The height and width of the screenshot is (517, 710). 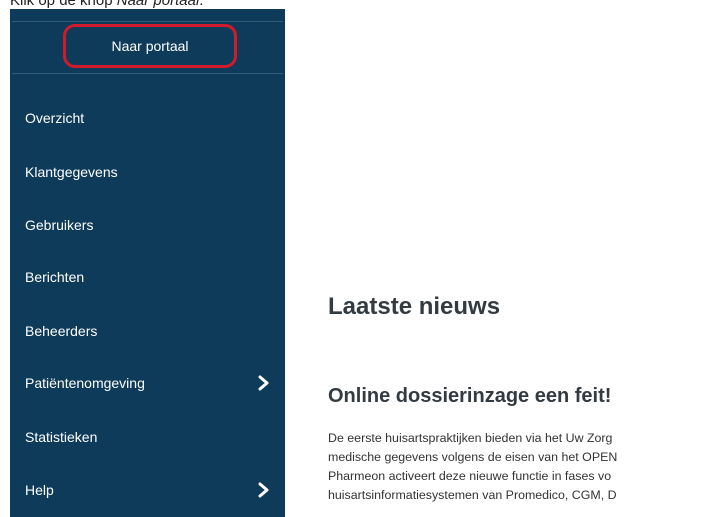 What do you see at coordinates (147, 437) in the screenshot?
I see `sidebar-item-statistieken: Statistieken` at bounding box center [147, 437].